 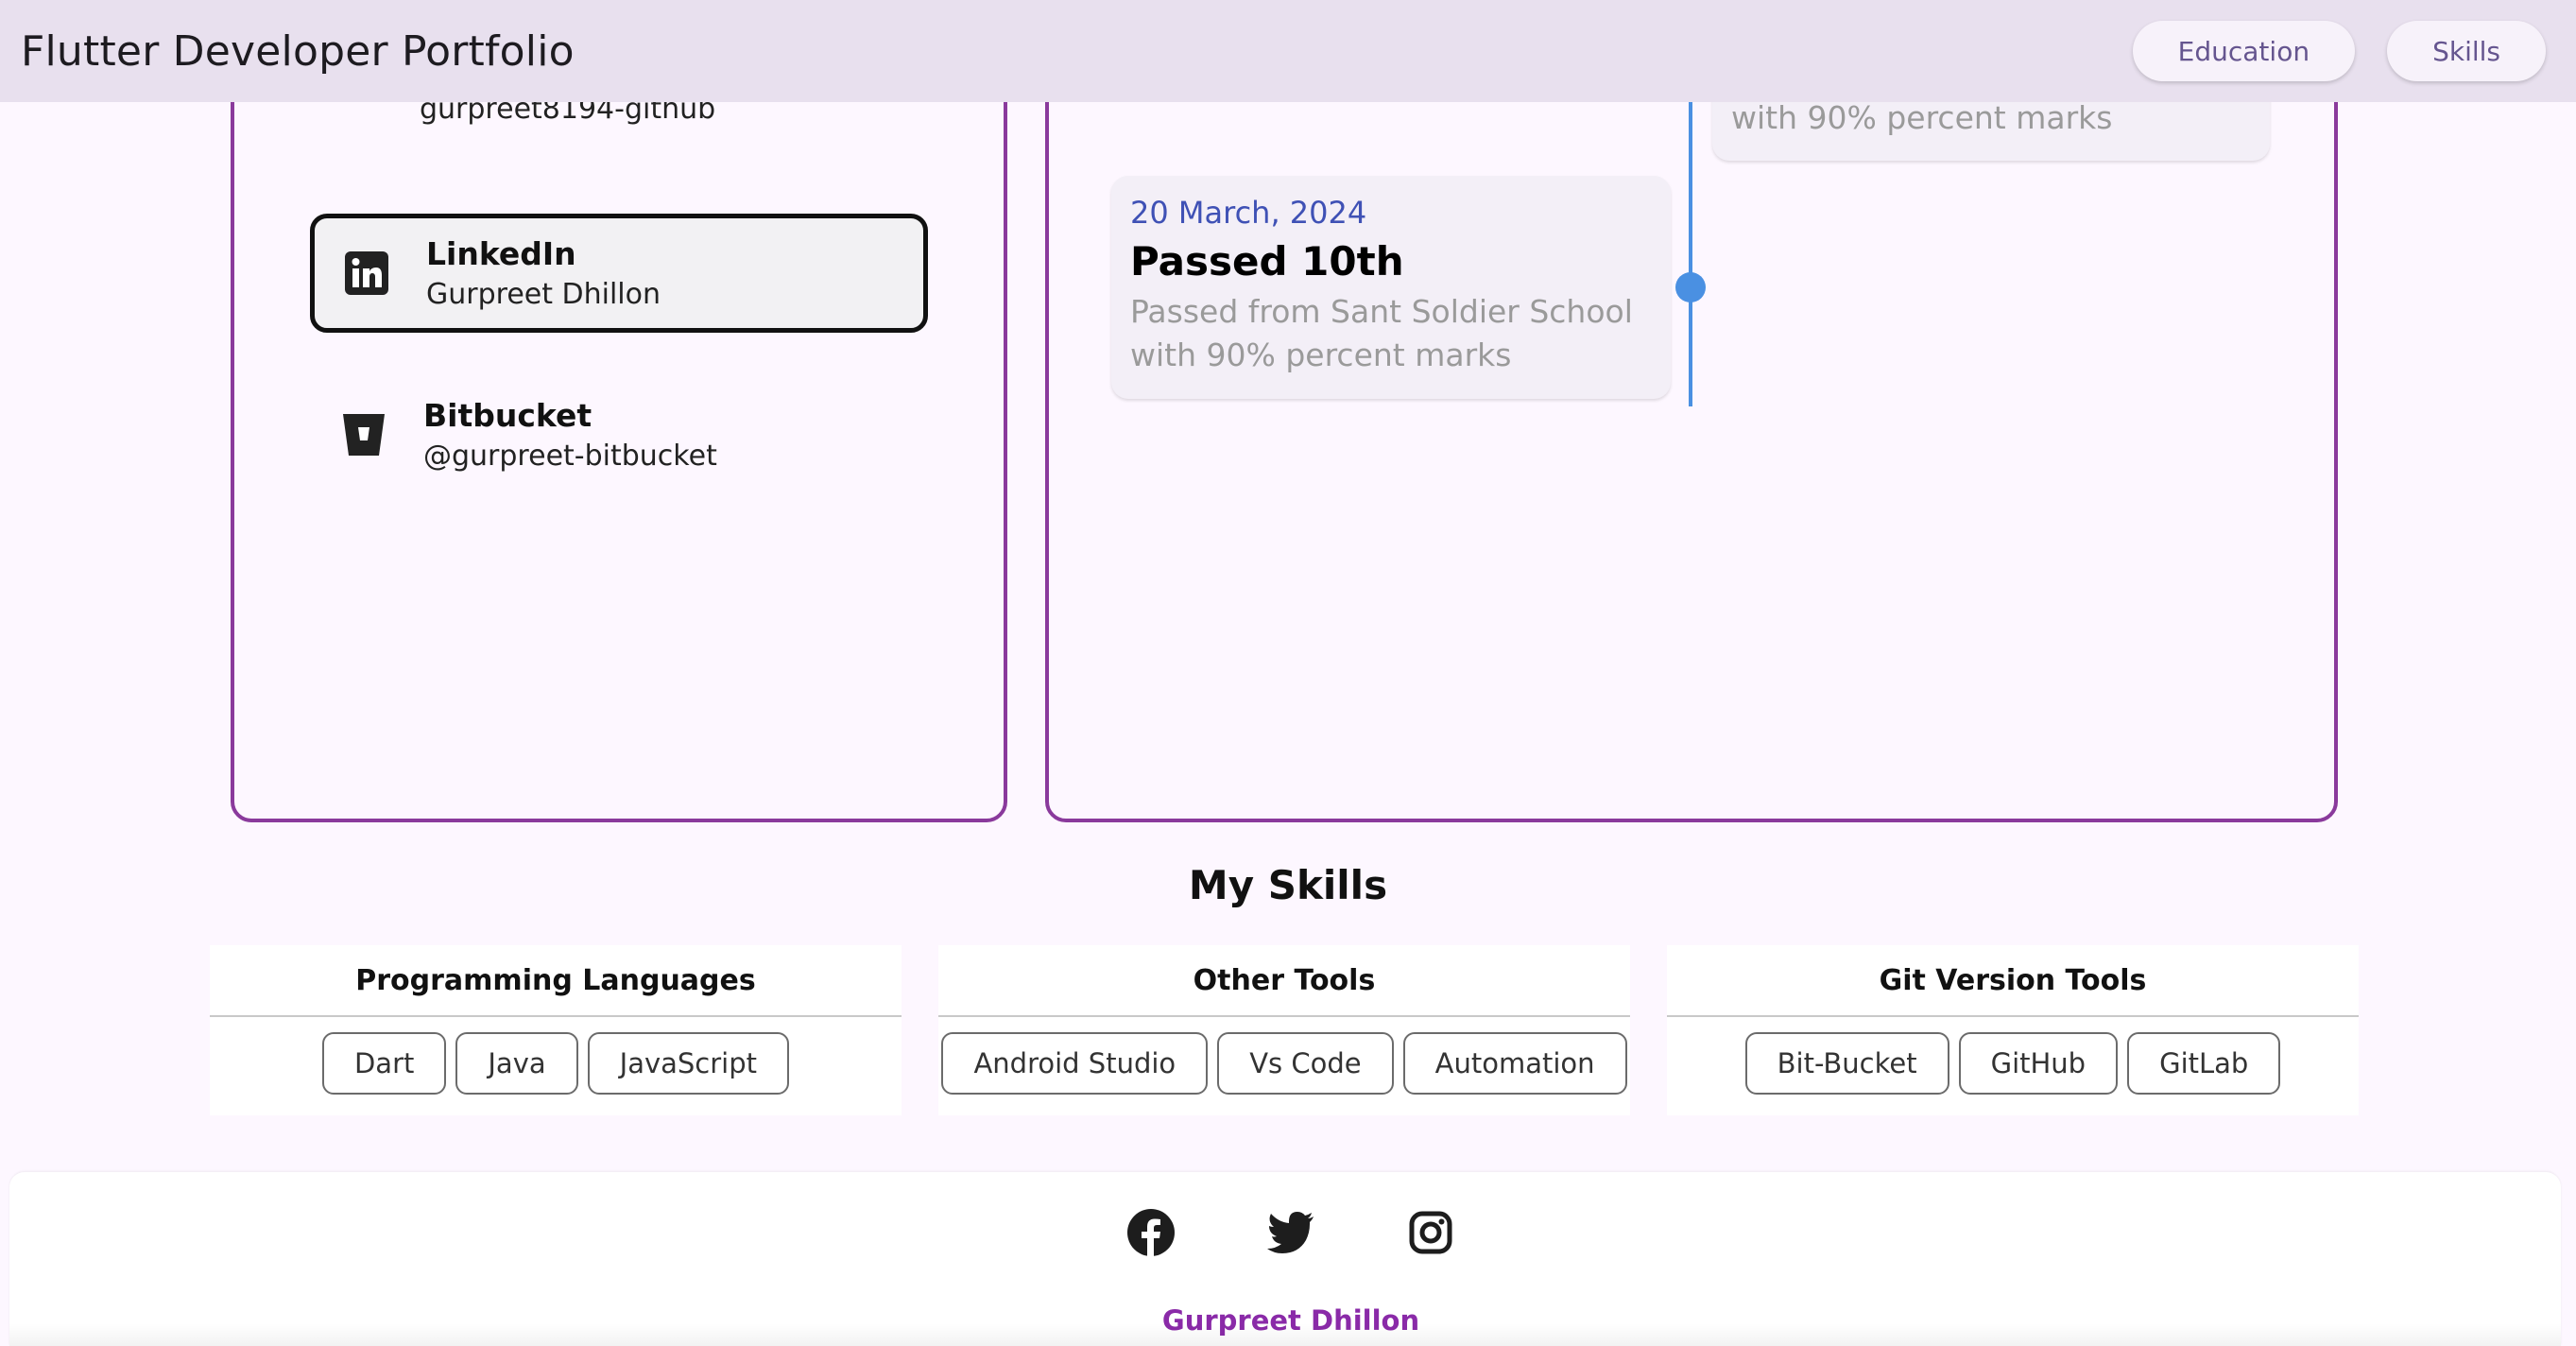 I want to click on skill-chip: Vs Code, so click(x=1305, y=1063).